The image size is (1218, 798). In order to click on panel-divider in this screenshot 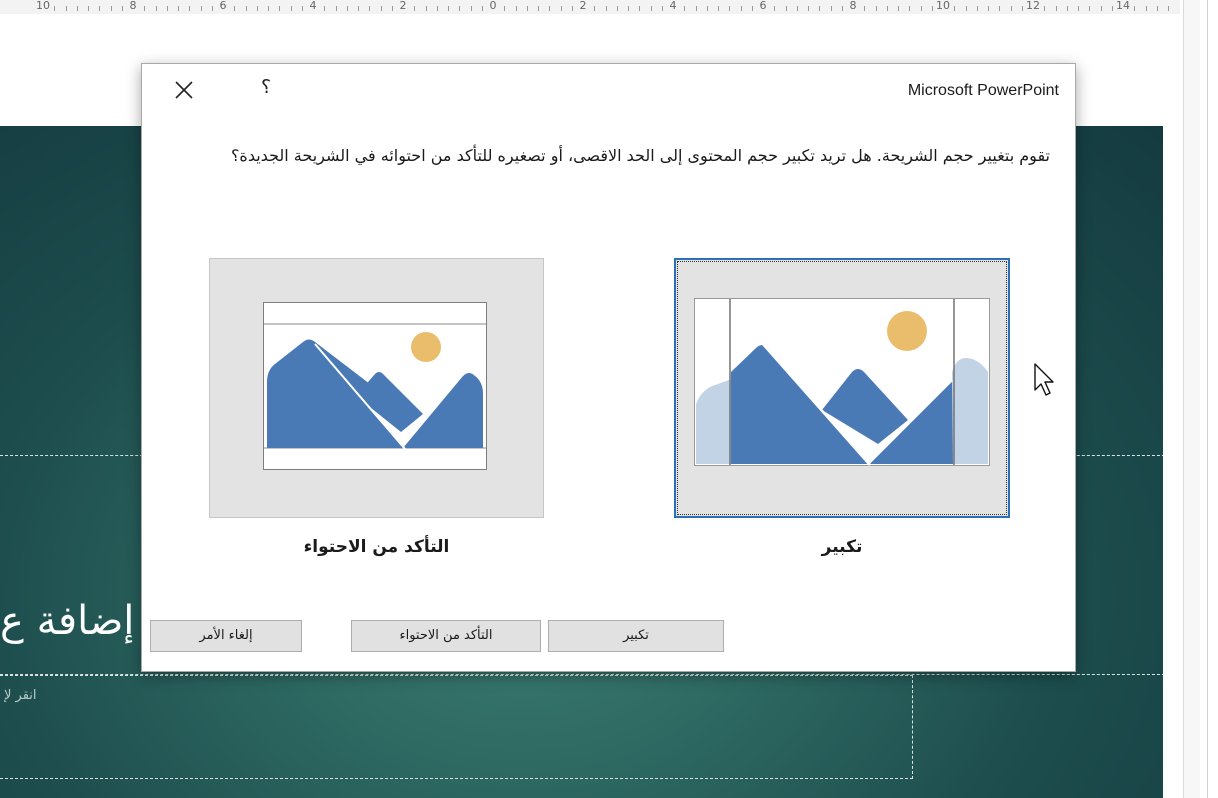, I will do `click(1207, 399)`.